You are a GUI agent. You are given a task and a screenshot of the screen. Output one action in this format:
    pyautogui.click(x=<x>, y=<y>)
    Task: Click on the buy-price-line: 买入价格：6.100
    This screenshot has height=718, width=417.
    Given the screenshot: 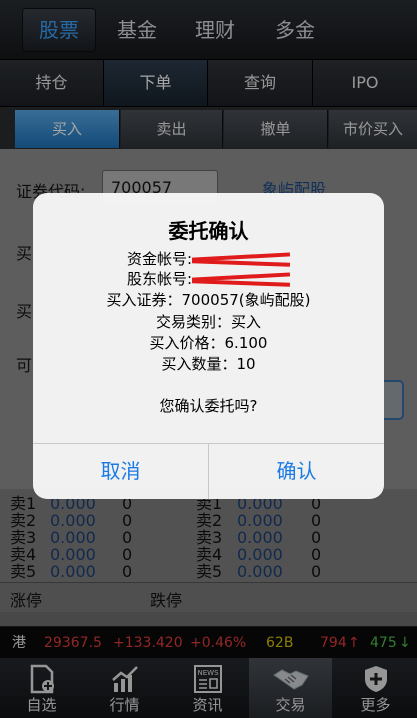 What is the action you would take?
    pyautogui.click(x=208, y=343)
    